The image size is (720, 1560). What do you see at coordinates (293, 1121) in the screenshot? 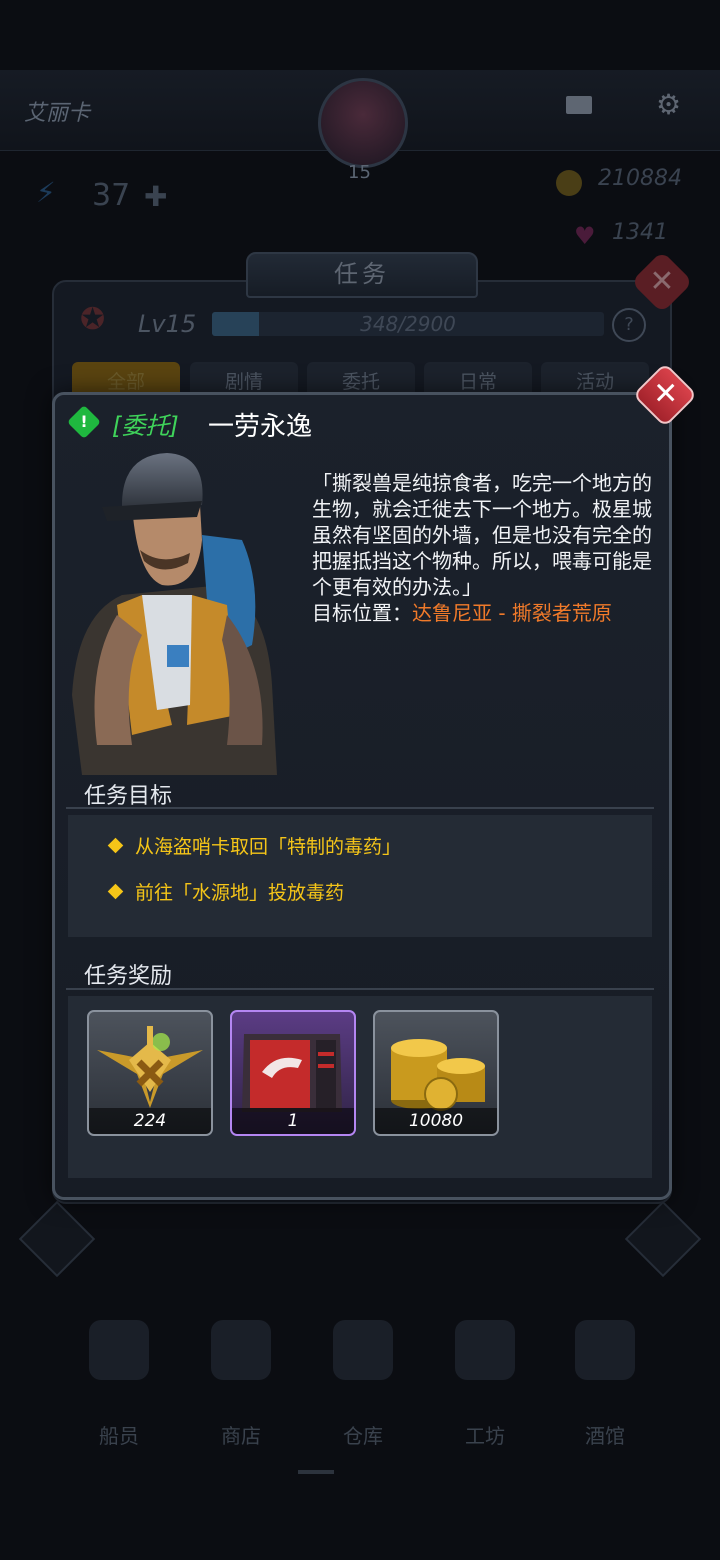
I see `reward-count: 1` at bounding box center [293, 1121].